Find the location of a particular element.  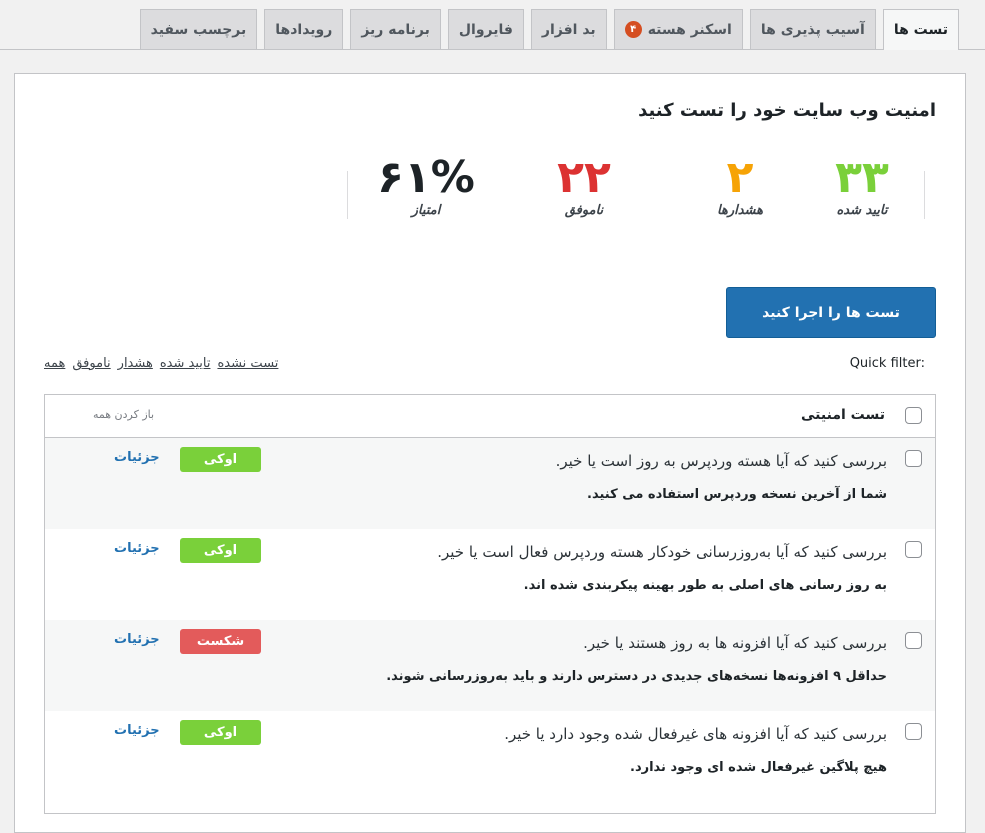

tab-label: برنامه ریز is located at coordinates (395, 29).